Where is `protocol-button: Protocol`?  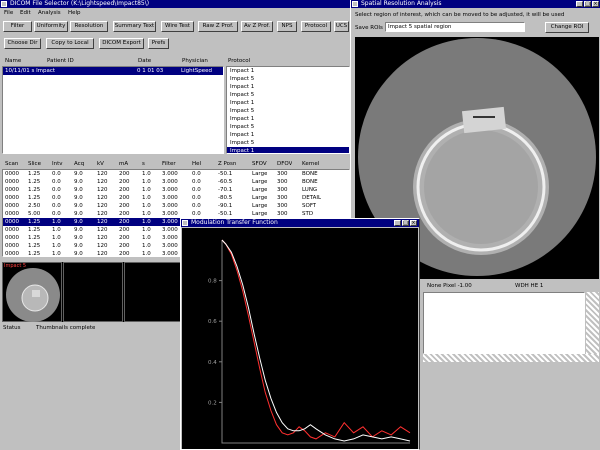 protocol-button: Protocol is located at coordinates (316, 26).